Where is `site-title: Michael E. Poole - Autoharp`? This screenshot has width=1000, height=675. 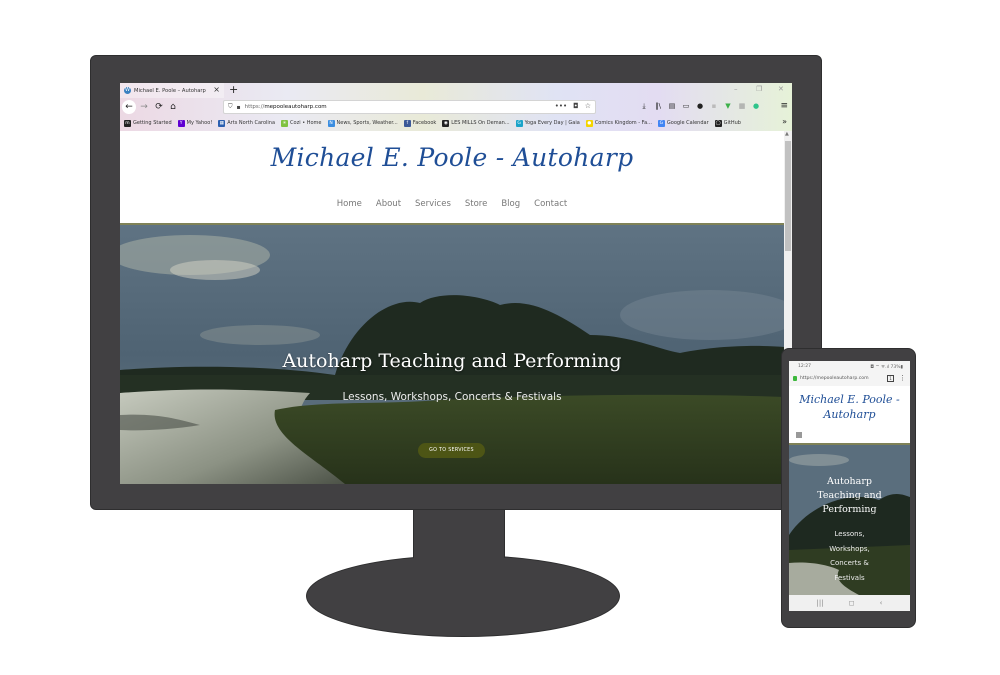 site-title: Michael E. Poole - Autoharp is located at coordinates (452, 157).